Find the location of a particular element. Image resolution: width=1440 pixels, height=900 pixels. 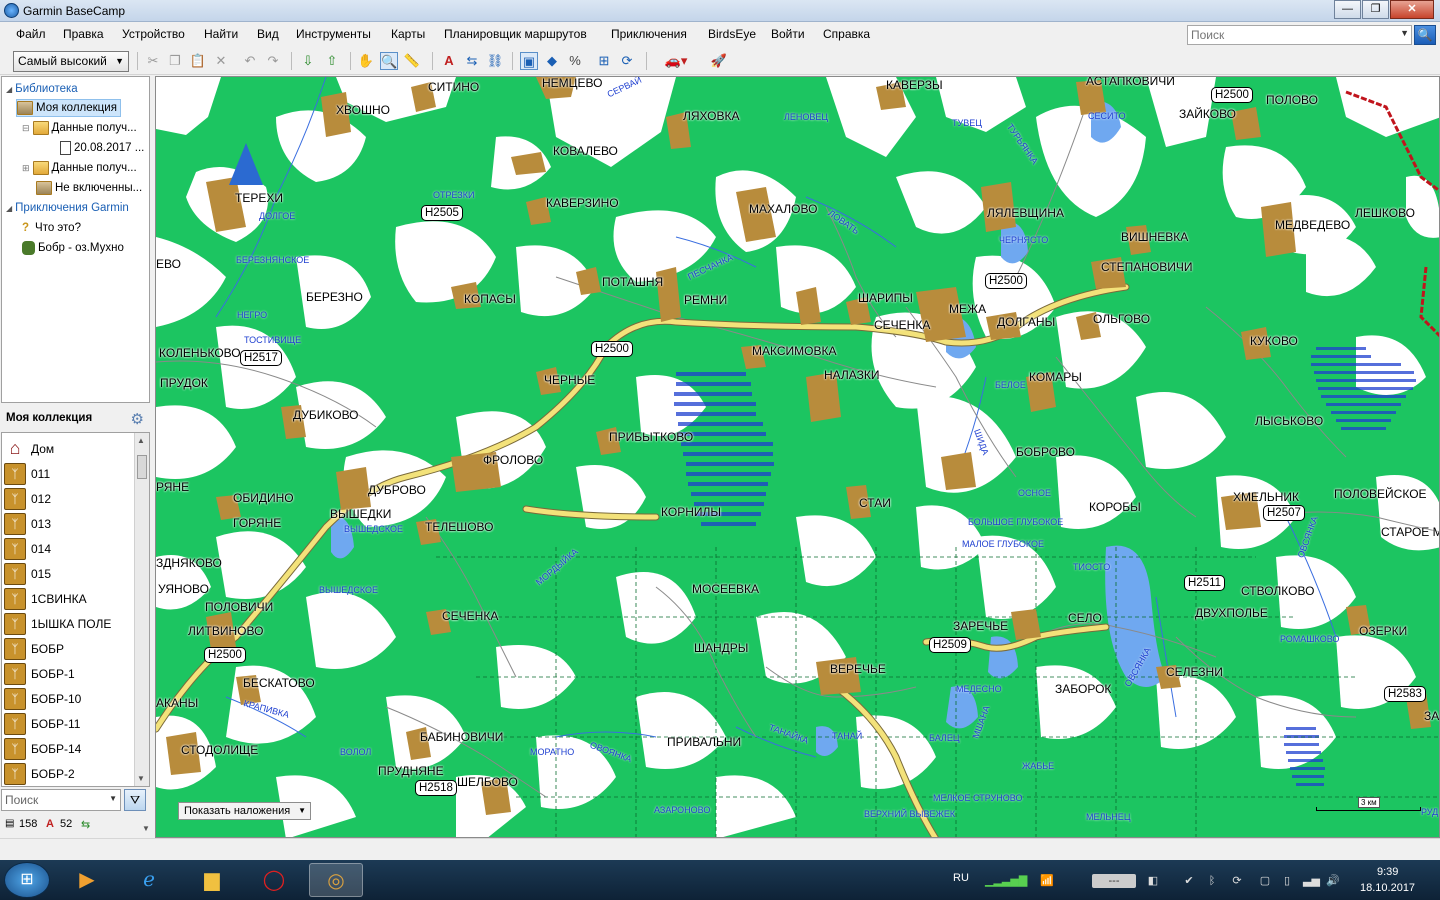

sync-icon: ⟳ is located at coordinates (1237, 881).